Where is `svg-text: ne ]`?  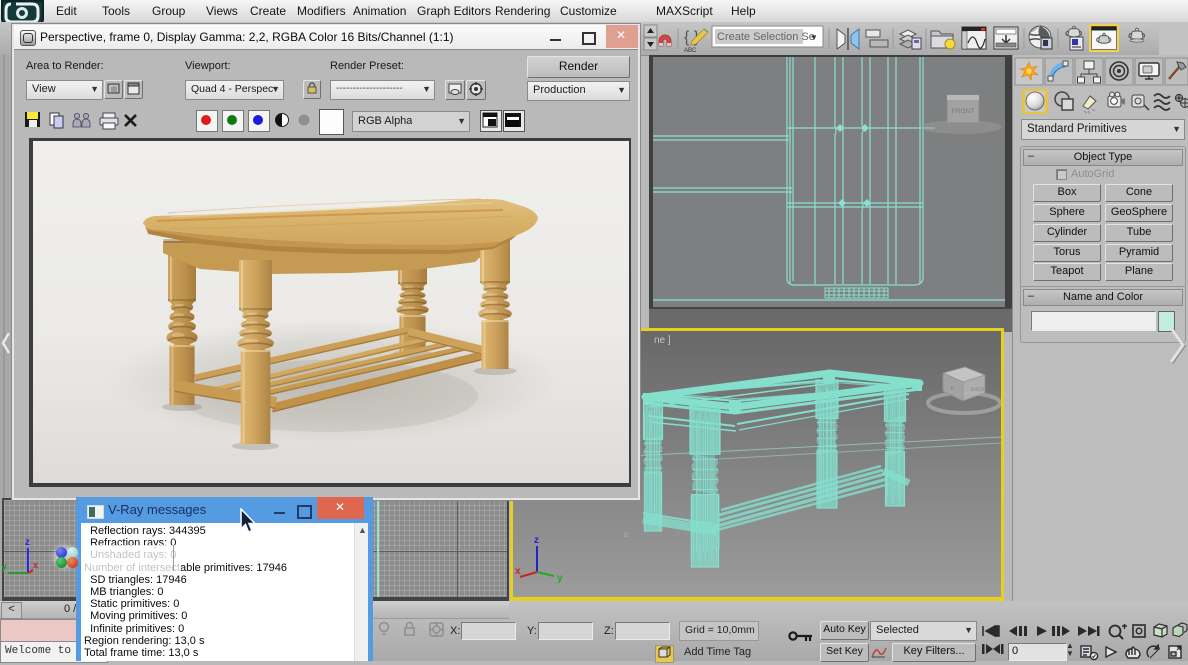 svg-text: ne ] is located at coordinates (662, 340).